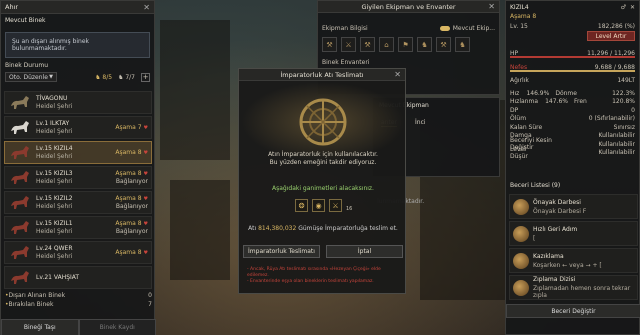 The height and width of the screenshot is (335, 640). I want to click on tab-pearl: İnci, so click(420, 123).